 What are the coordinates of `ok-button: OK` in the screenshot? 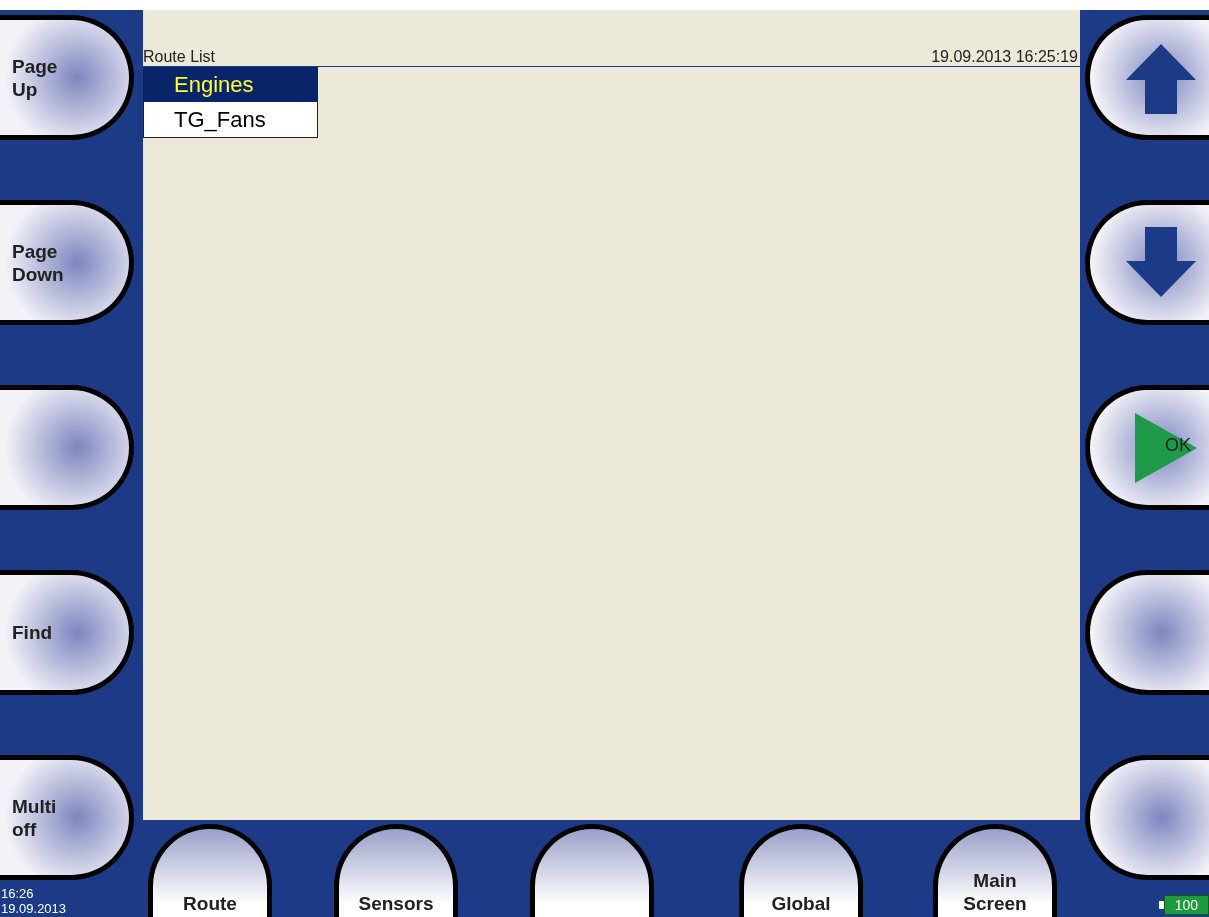 It's located at (1147, 447).